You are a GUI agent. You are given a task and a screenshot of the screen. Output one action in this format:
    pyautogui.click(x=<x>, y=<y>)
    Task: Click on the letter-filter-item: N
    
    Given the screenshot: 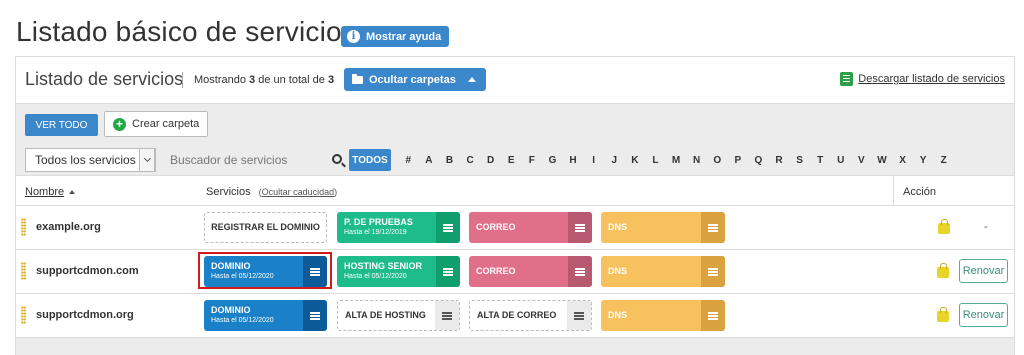 What is the action you would take?
    pyautogui.click(x=696, y=160)
    